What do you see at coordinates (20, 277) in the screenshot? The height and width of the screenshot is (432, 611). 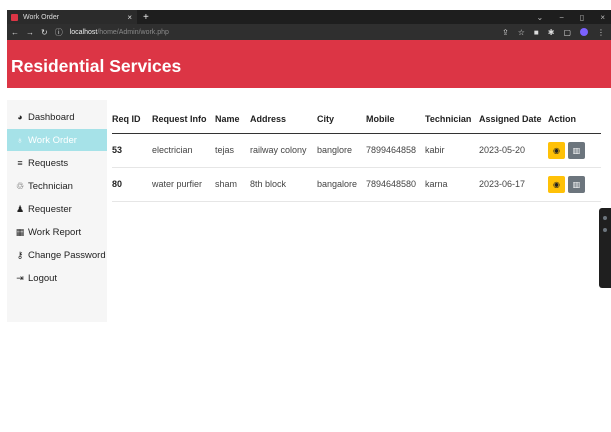 I see `logout-icon: ⇥` at bounding box center [20, 277].